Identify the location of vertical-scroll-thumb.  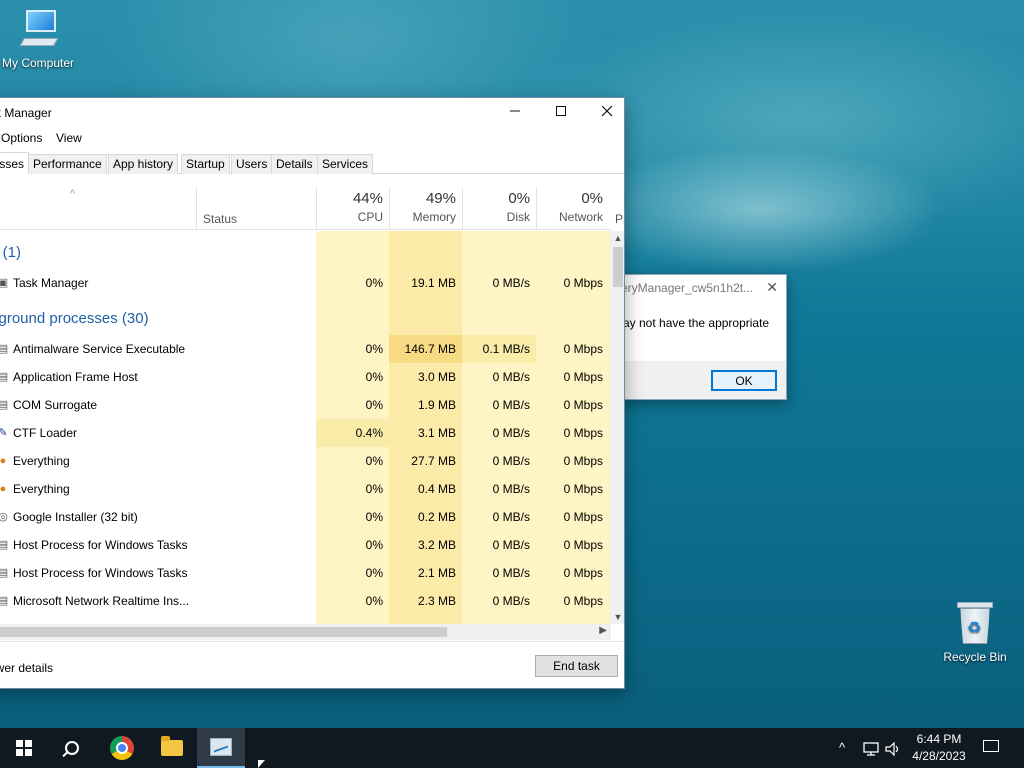
(618, 267).